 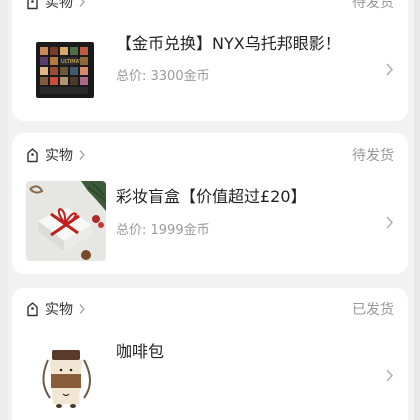 What do you see at coordinates (211, 196) in the screenshot?
I see `product-title: 彩妆盲盒【价值超过£20】` at bounding box center [211, 196].